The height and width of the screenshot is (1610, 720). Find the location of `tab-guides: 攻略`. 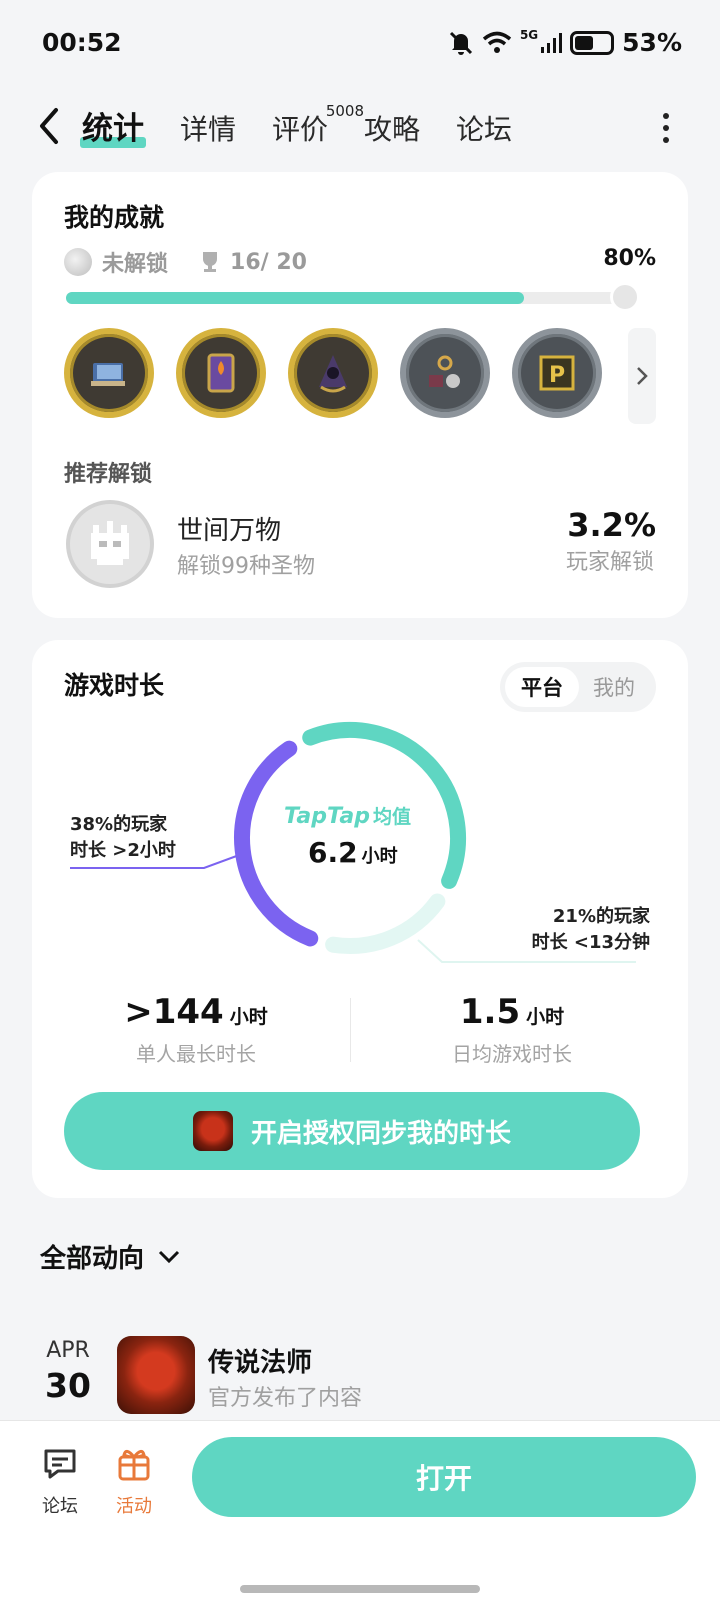

tab-guides: 攻略 is located at coordinates (392, 128).